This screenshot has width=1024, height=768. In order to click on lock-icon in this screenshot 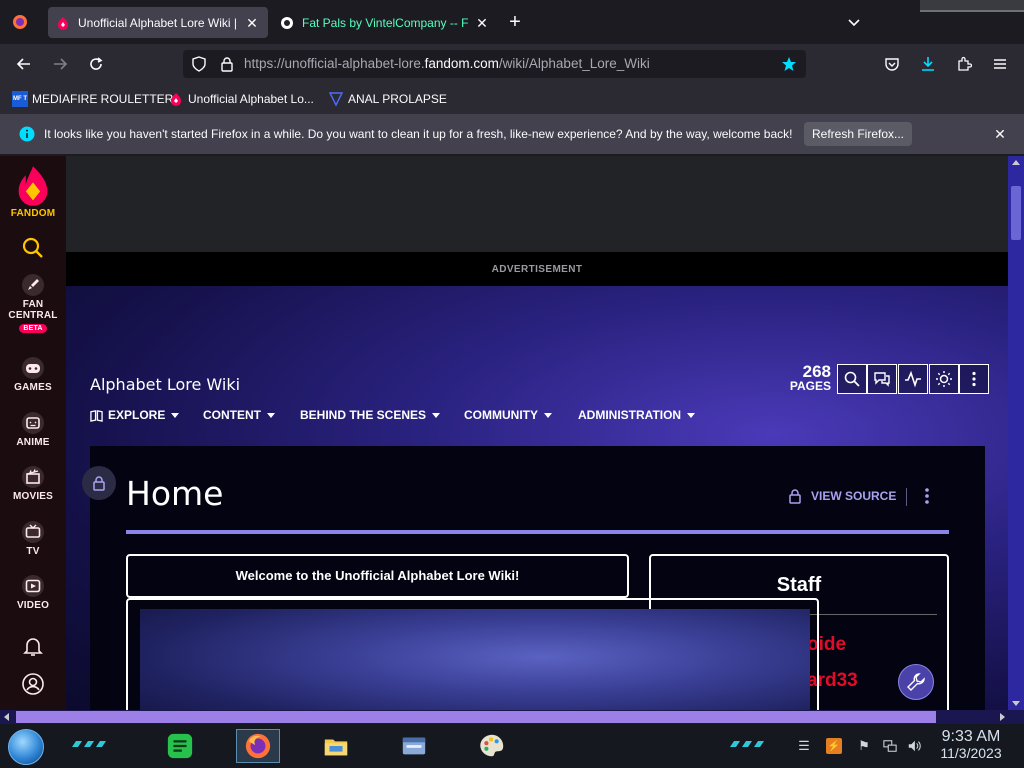, I will do `click(227, 64)`.